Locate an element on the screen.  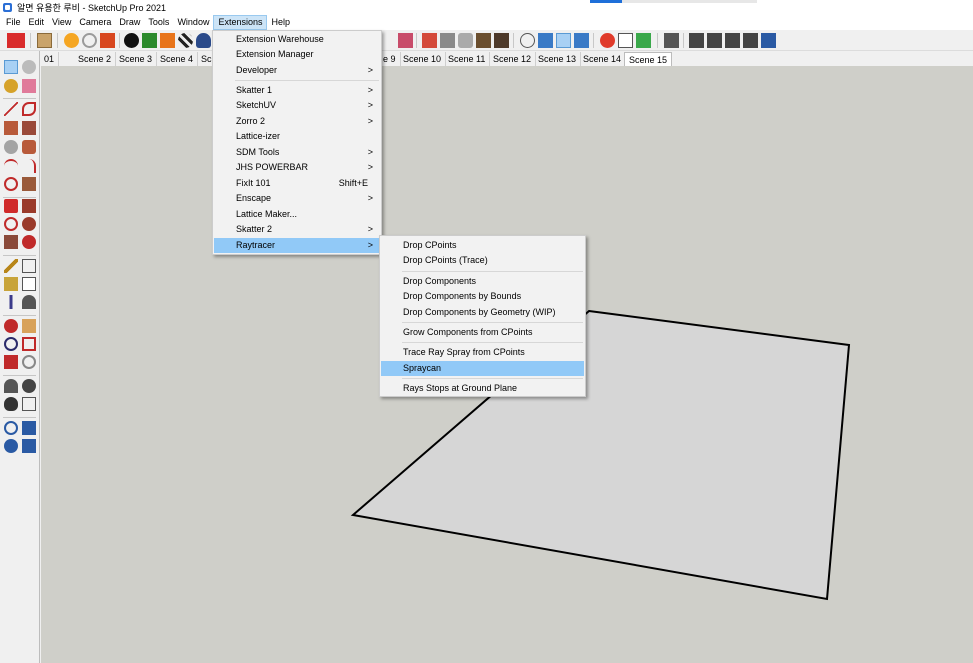
protractor-icon is located at coordinates (11, 284).